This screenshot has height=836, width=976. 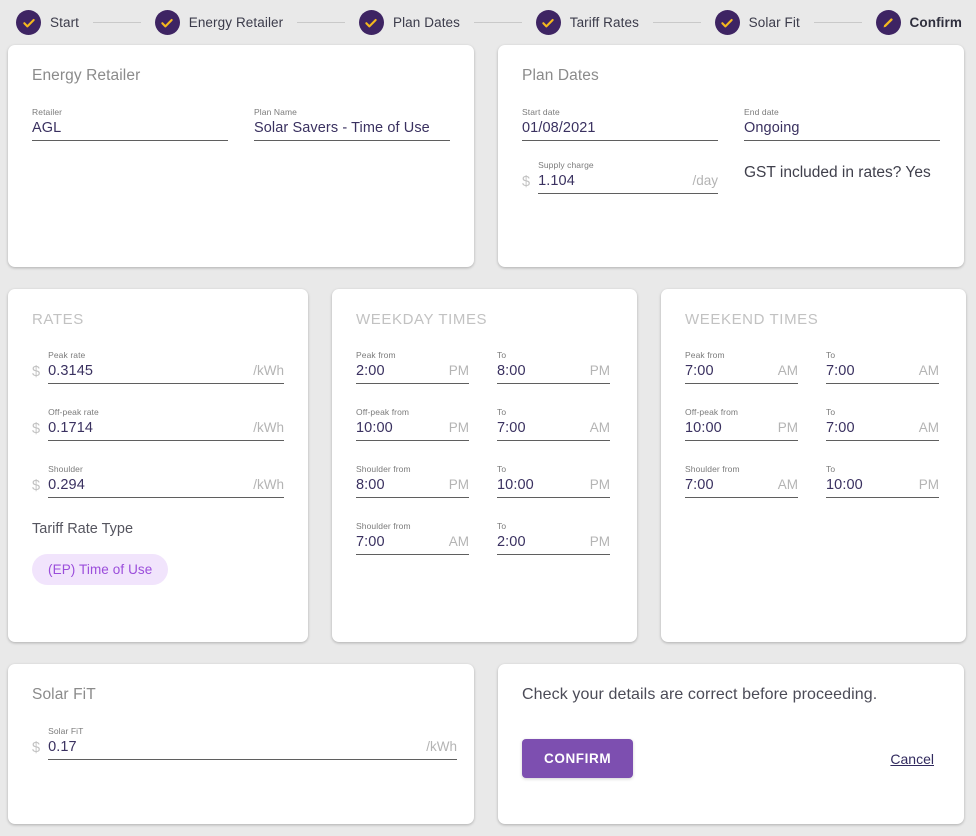 I want to click on field-supply-charge: $ Supply charge 1.104 /day, so click(x=620, y=177).